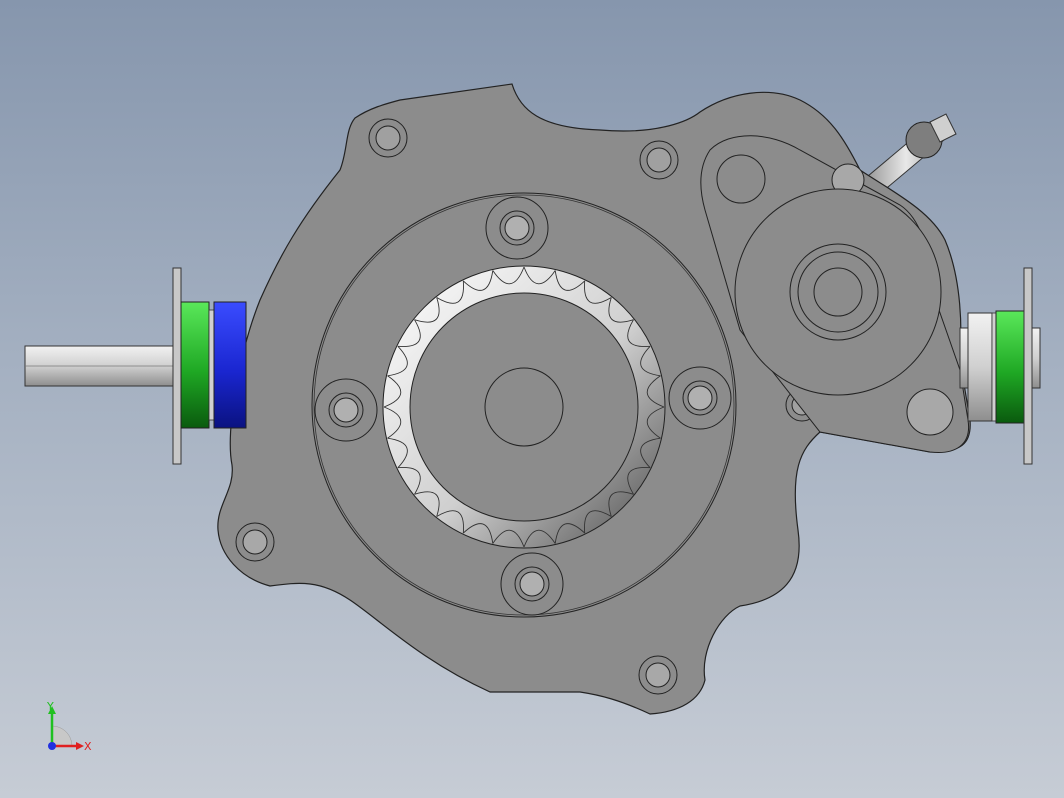 This screenshot has width=1064, height=798. I want to click on internal-gear-ring, so click(524, 407).